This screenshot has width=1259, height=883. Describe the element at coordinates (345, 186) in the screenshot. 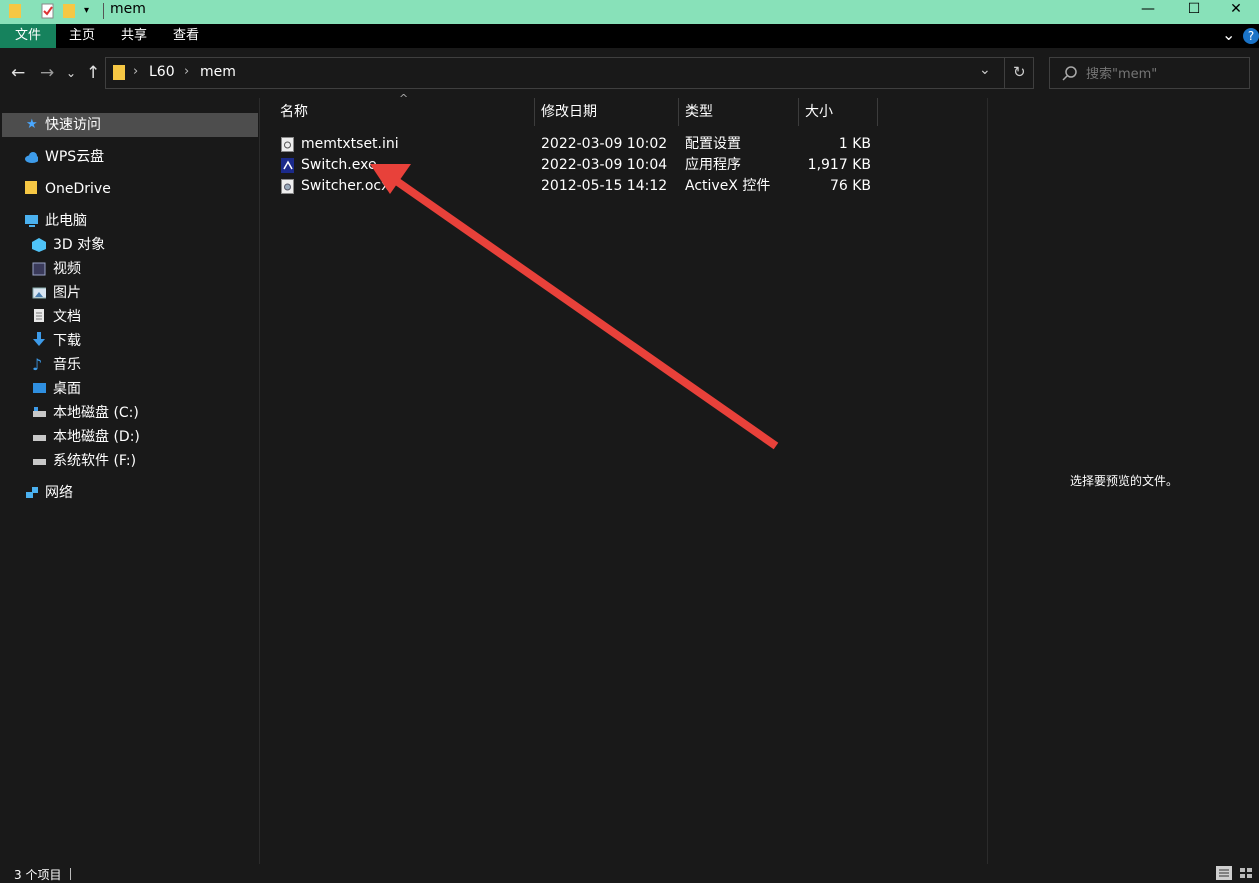

I see `file-name: Switcher.ocx` at that location.